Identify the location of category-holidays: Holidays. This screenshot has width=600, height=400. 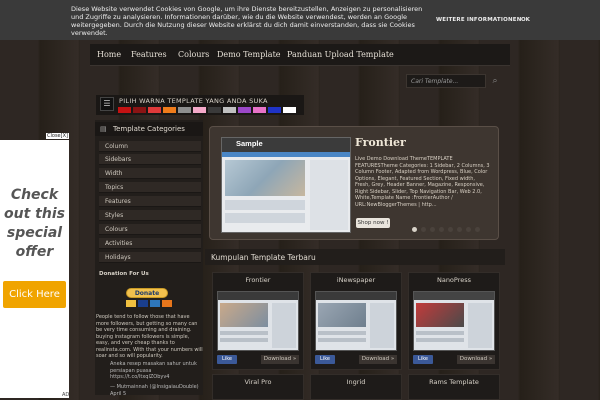
(150, 257).